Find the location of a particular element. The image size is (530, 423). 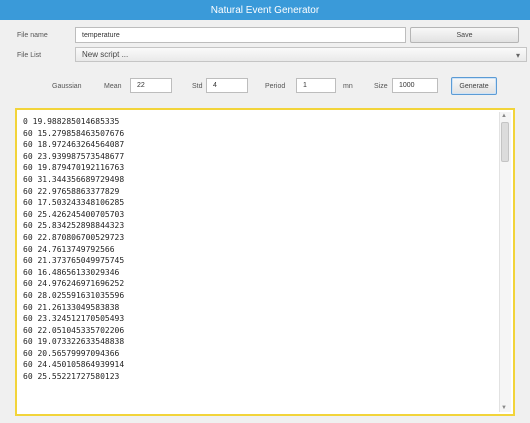

output-line: 60 20.56579997094366 is located at coordinates (71, 353).